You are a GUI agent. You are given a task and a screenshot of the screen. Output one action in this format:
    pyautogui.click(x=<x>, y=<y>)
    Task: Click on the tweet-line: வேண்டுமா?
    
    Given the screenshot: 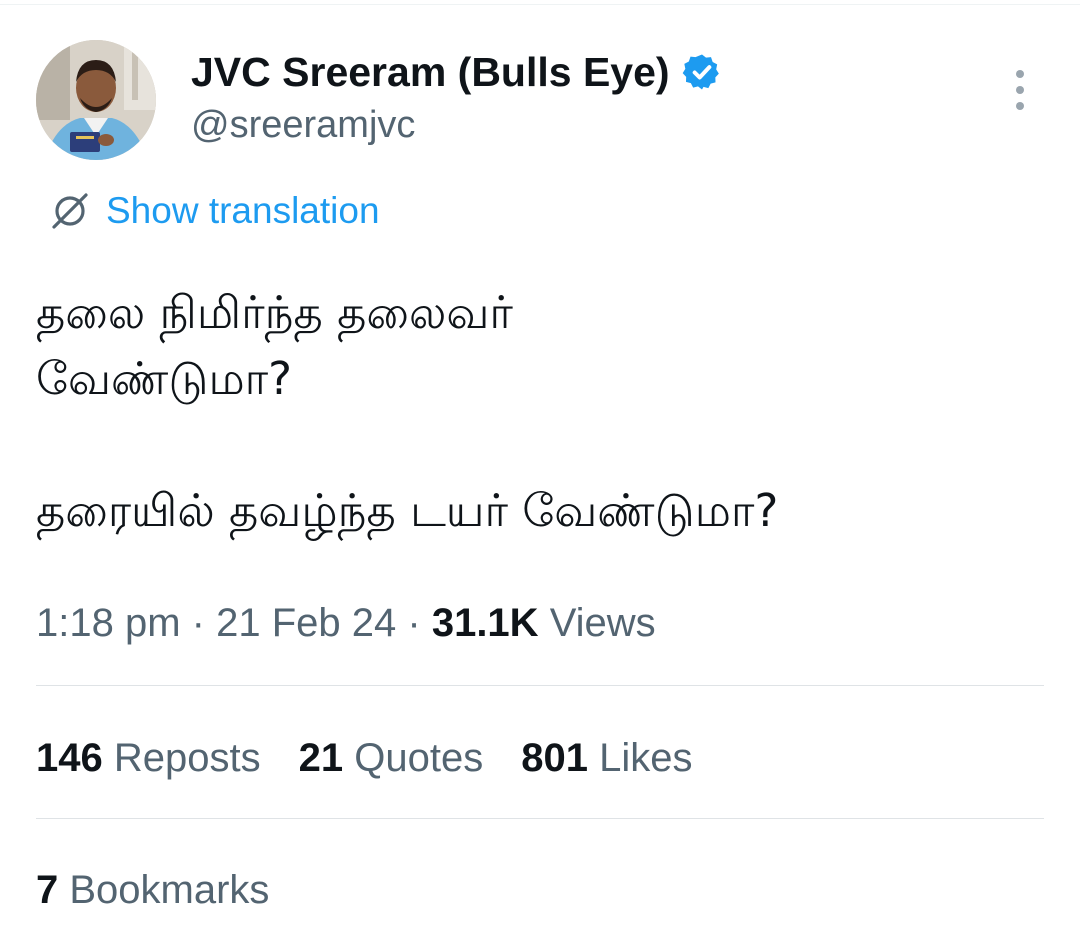 What is the action you would take?
    pyautogui.click(x=164, y=378)
    